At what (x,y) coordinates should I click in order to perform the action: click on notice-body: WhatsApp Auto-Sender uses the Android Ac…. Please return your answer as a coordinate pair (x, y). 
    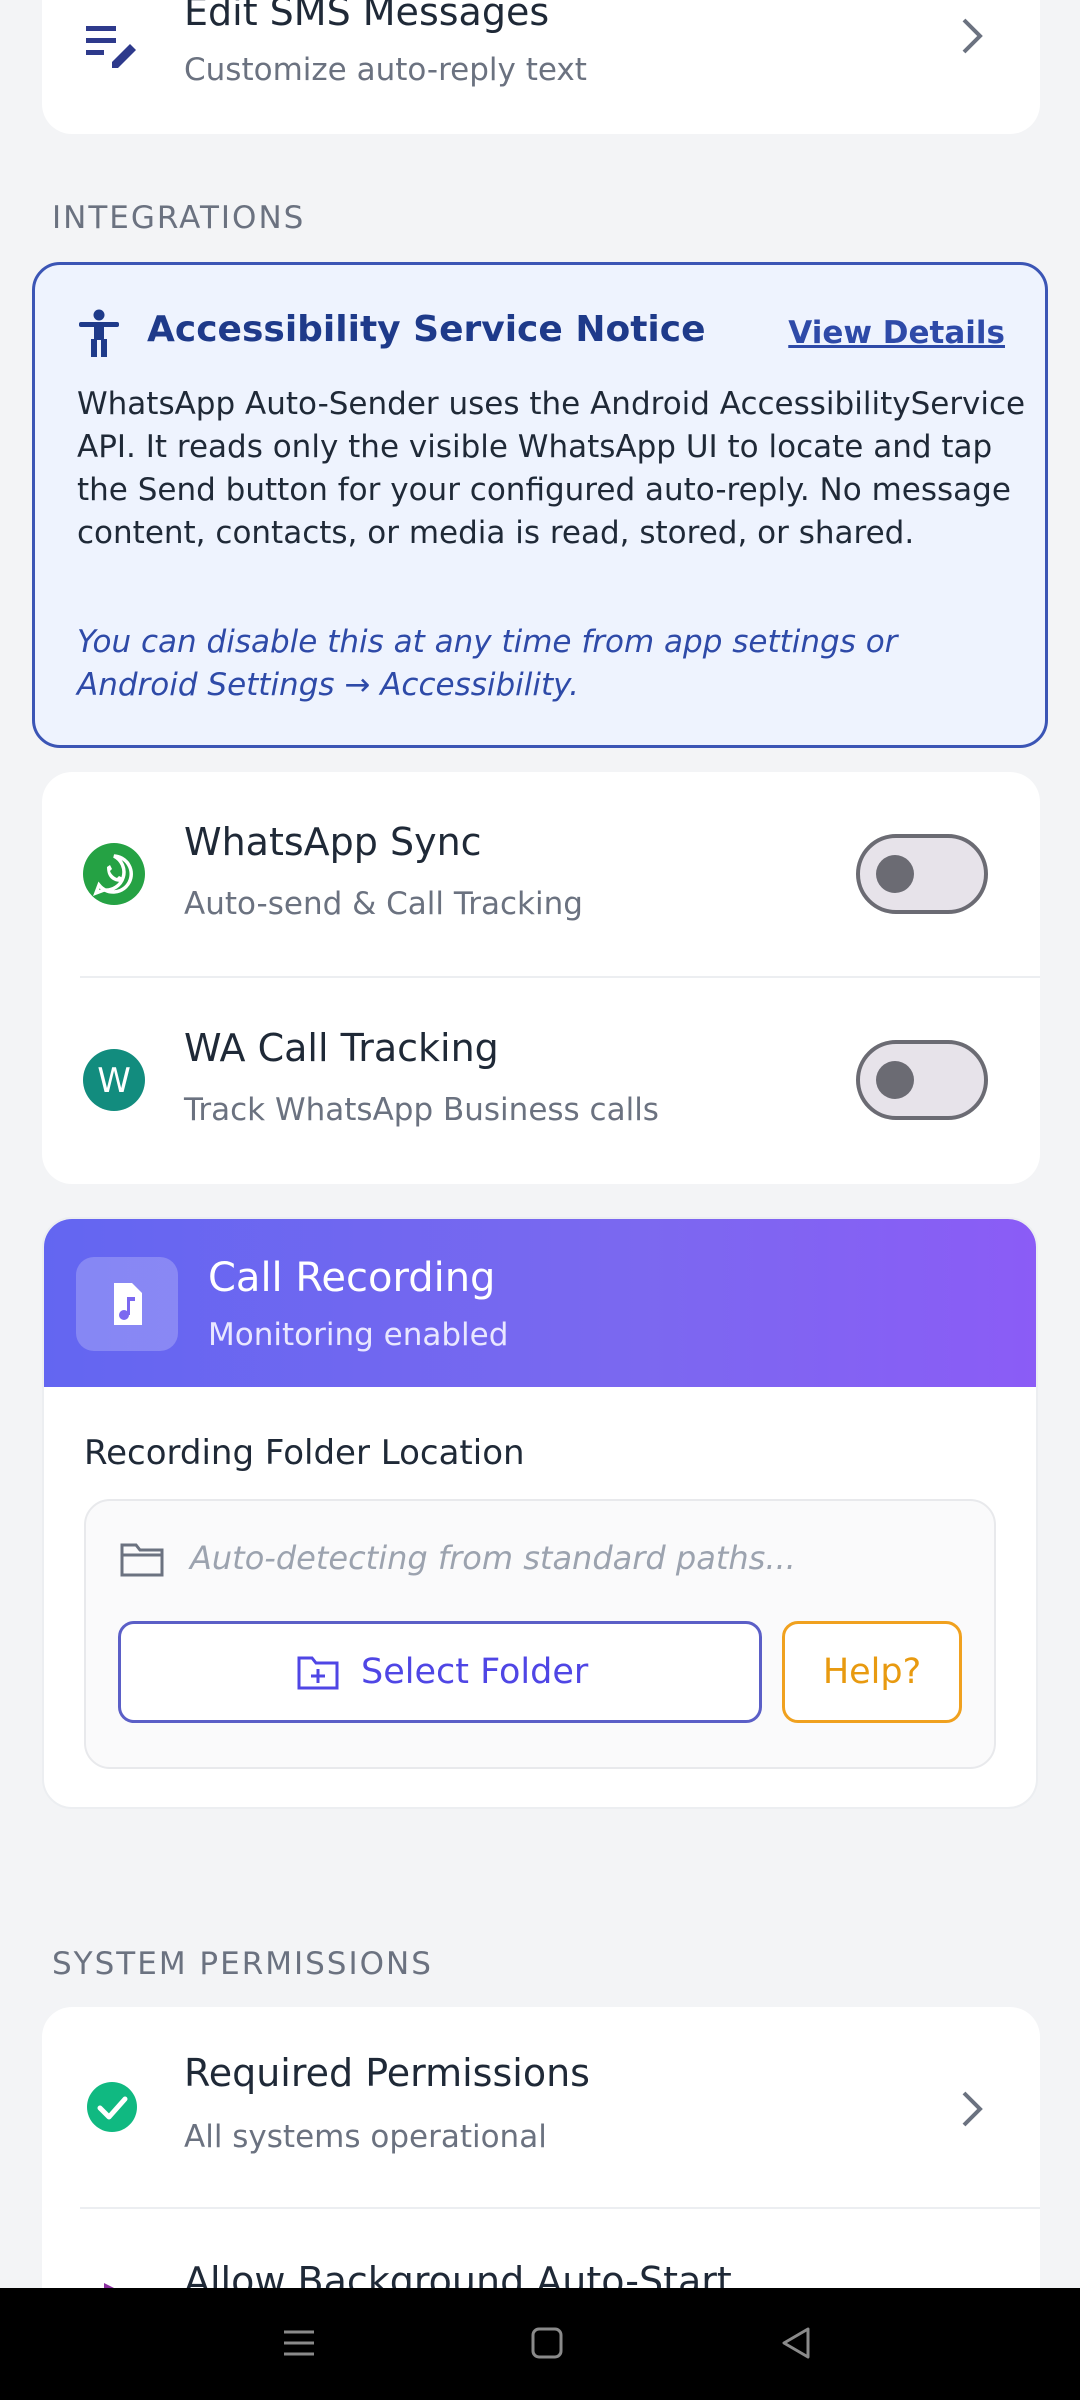
    Looking at the image, I should click on (551, 468).